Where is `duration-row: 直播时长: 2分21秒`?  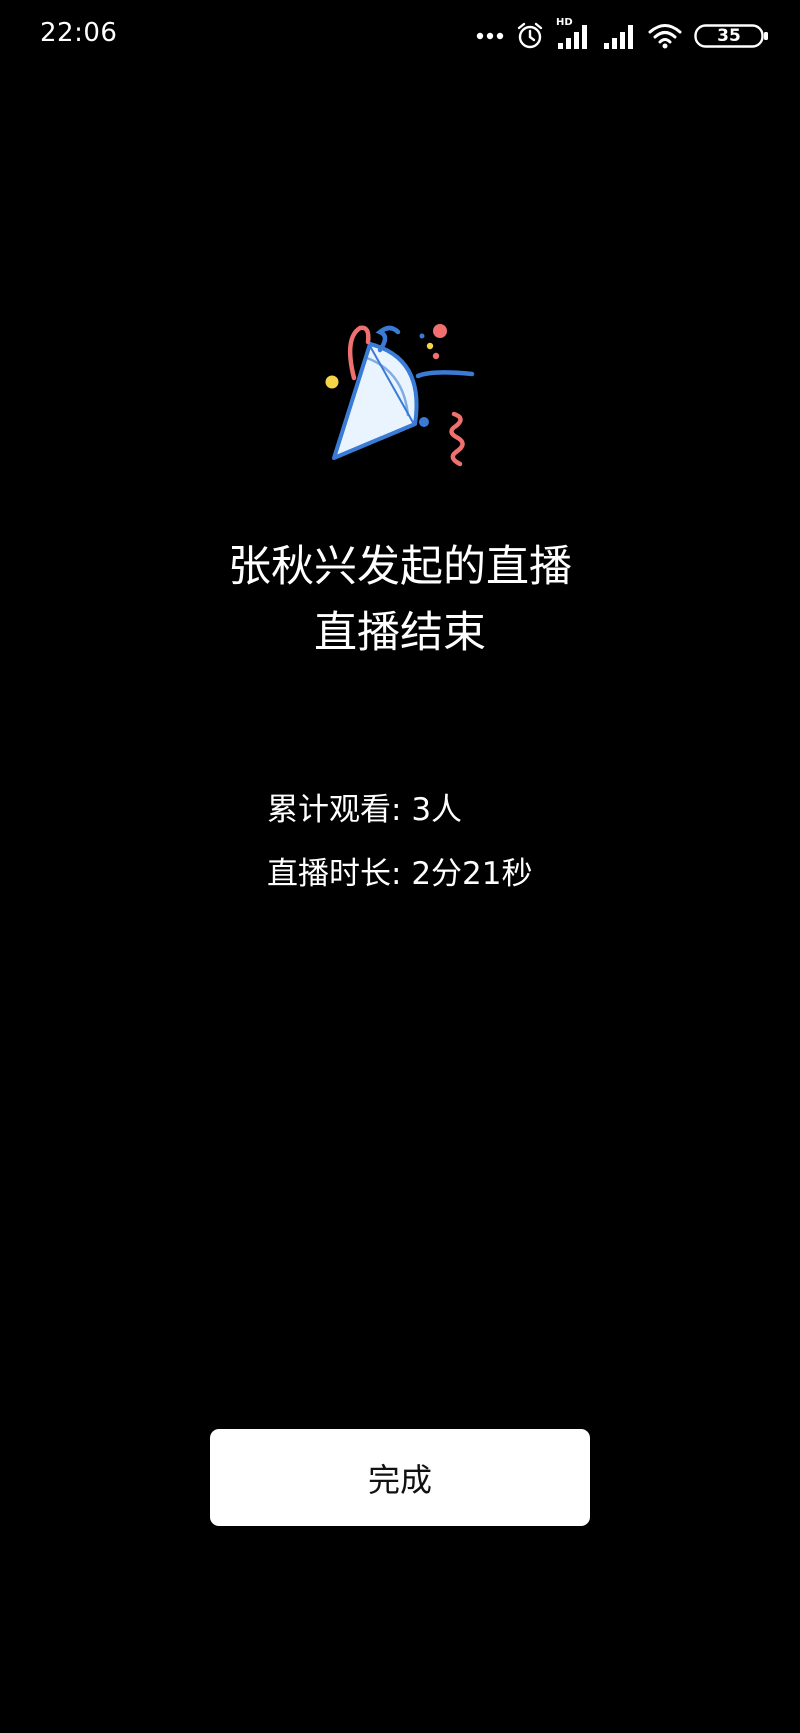 duration-row: 直播时长: 2分21秒 is located at coordinates (399, 880).